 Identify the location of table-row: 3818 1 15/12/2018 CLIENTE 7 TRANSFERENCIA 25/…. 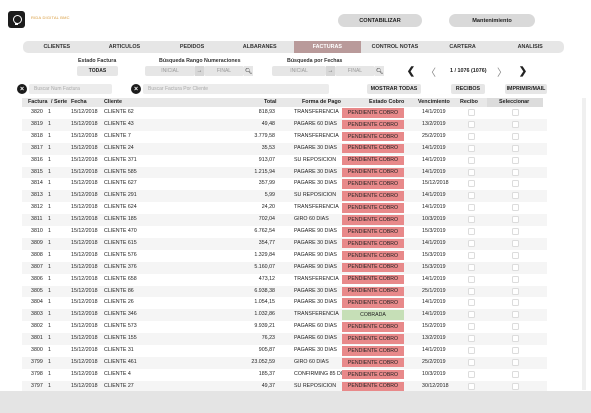
(284, 137).